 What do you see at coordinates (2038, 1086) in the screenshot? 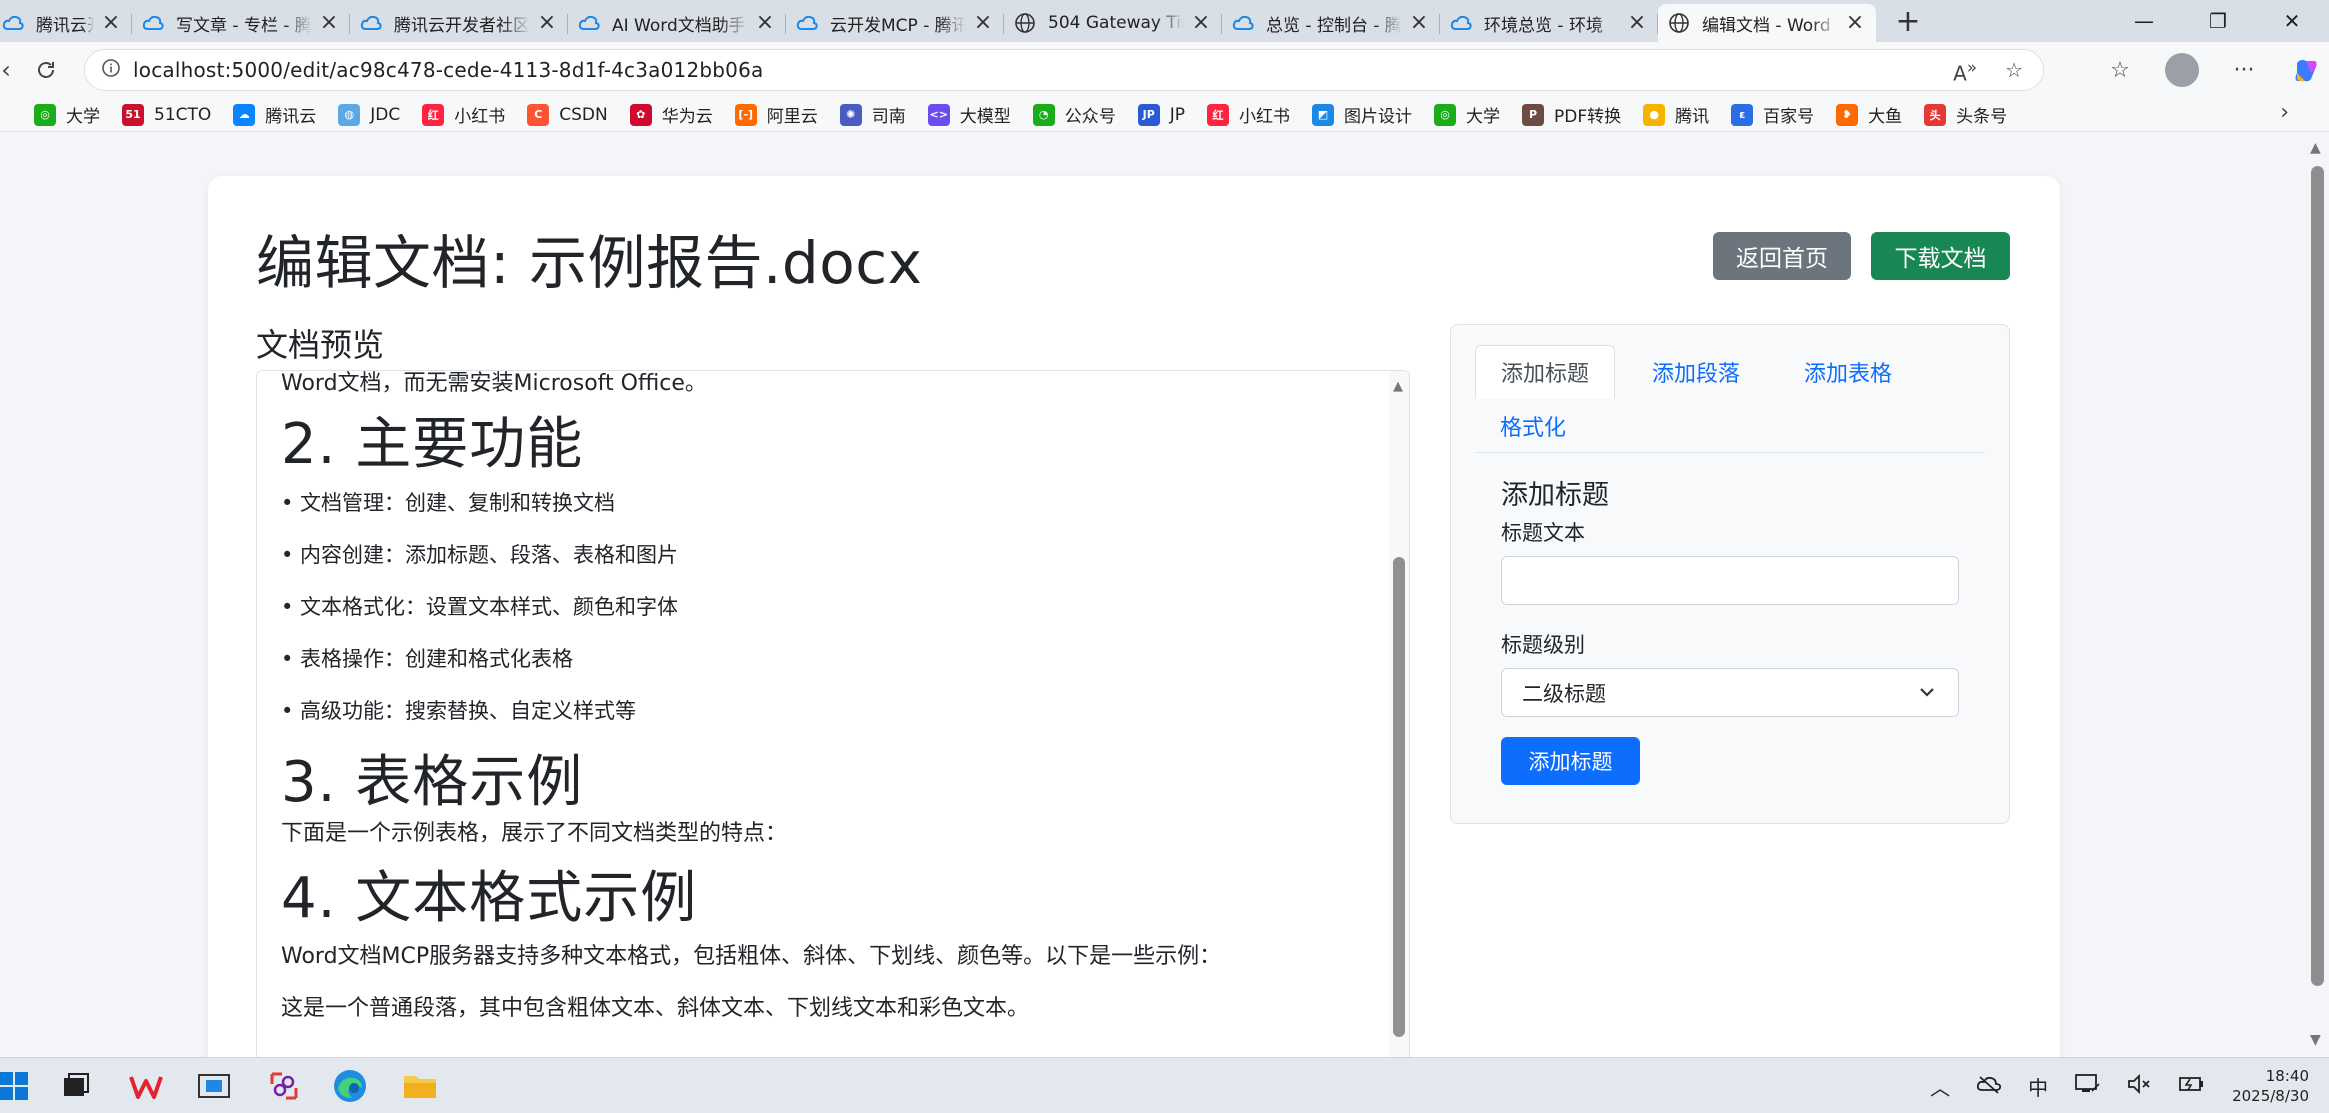
I see `ime-indicator: 中` at bounding box center [2038, 1086].